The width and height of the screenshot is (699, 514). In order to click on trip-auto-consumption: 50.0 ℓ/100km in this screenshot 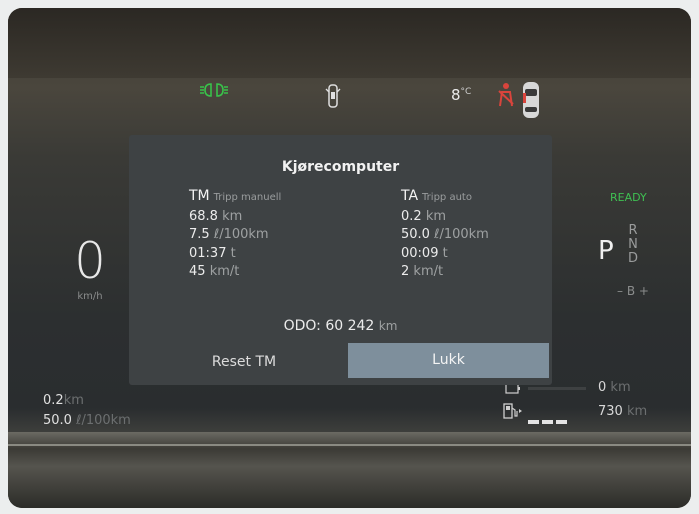, I will do `click(445, 235)`.